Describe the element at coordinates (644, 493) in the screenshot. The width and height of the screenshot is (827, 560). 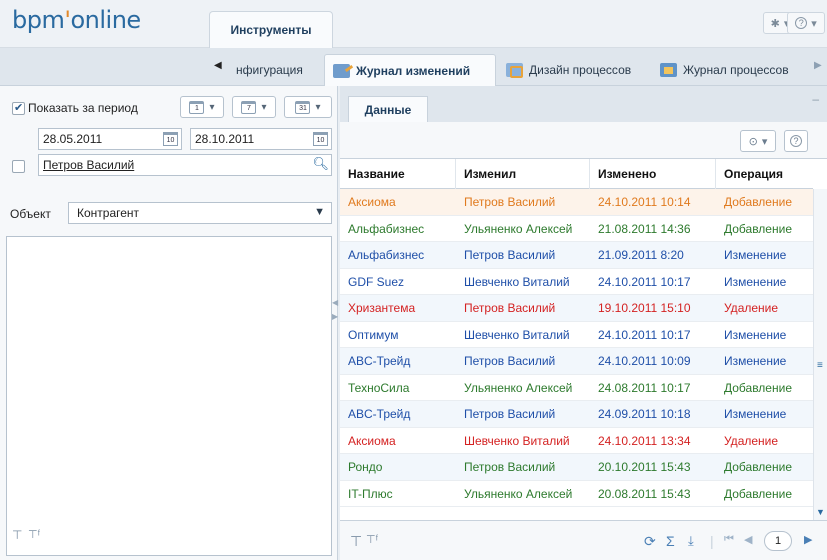
I see `cell-changed-at: 20.08.2011 15:43` at that location.